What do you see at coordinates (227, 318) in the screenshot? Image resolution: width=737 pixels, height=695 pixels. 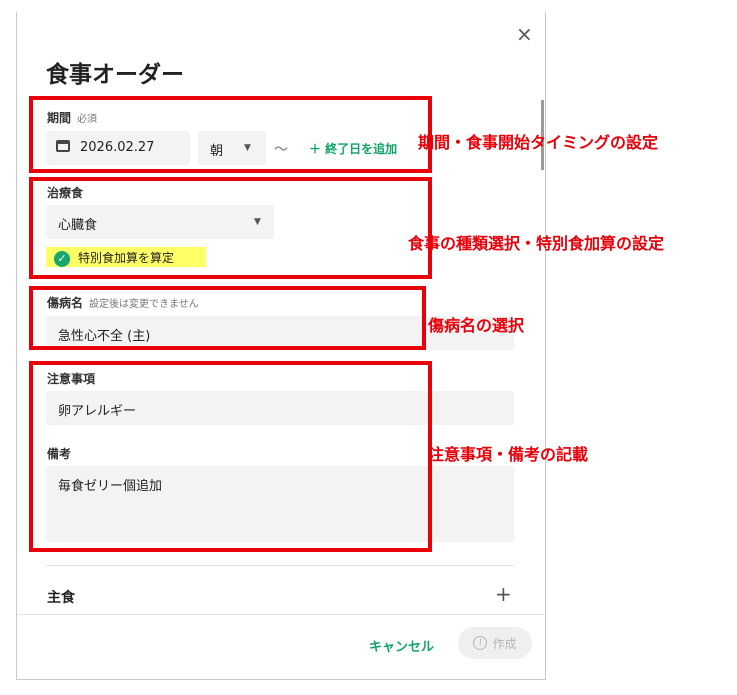 I see `annotation-box-disease` at bounding box center [227, 318].